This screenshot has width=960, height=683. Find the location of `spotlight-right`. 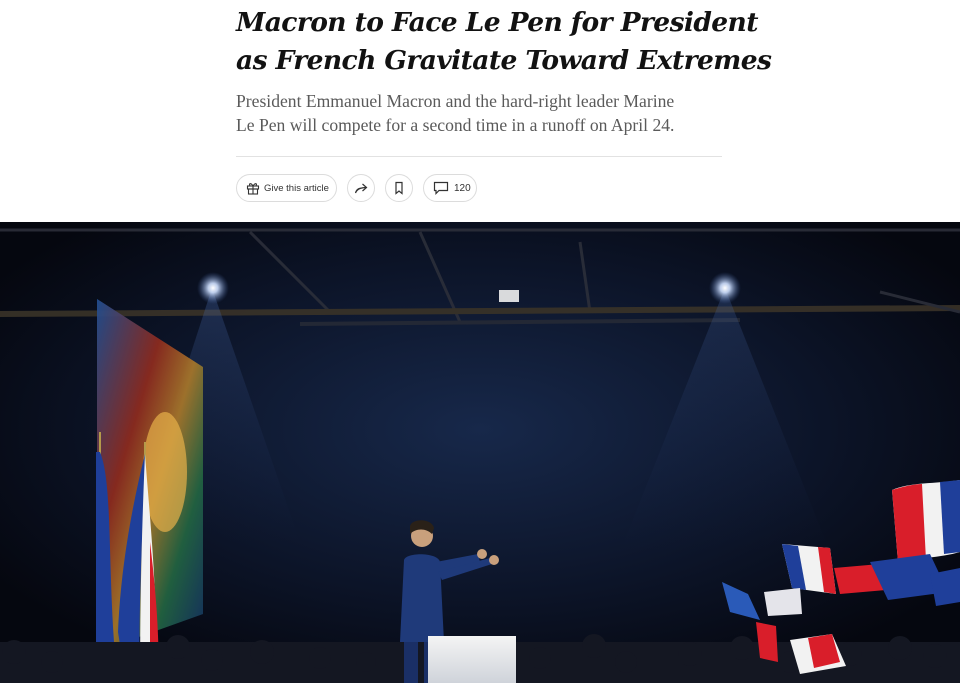

spotlight-right is located at coordinates (725, 288).